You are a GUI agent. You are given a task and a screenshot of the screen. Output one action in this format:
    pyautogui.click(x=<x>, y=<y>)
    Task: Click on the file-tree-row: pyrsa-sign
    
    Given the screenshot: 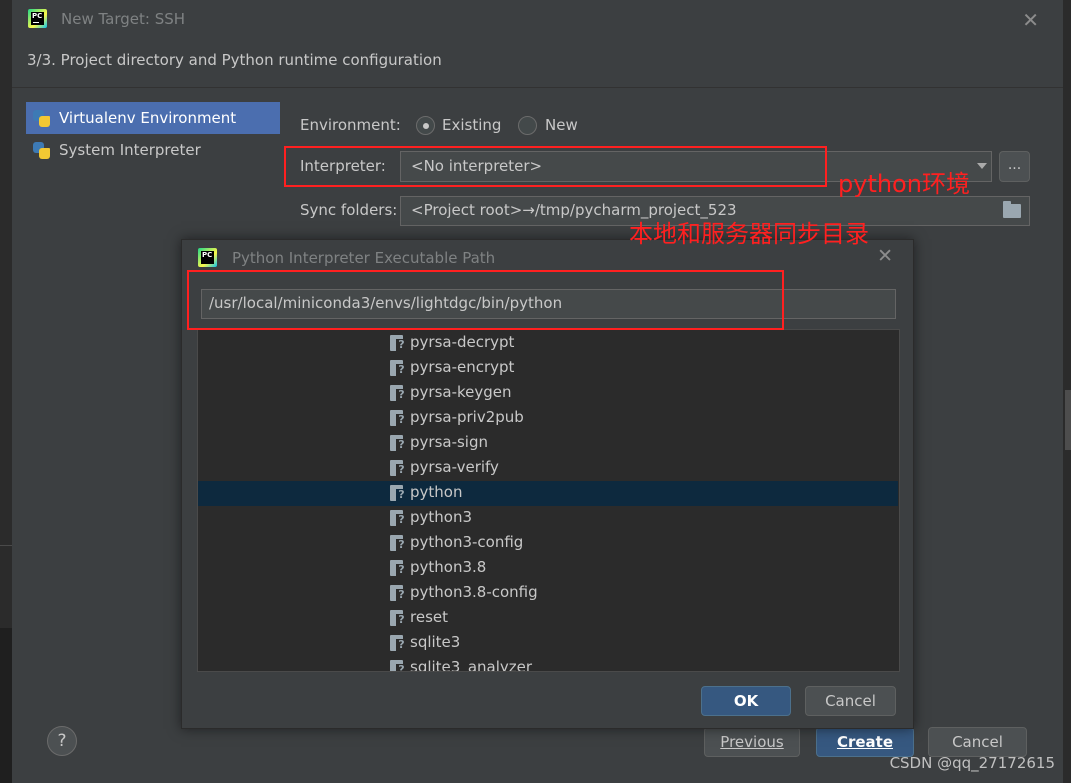 What is the action you would take?
    pyautogui.click(x=548, y=443)
    